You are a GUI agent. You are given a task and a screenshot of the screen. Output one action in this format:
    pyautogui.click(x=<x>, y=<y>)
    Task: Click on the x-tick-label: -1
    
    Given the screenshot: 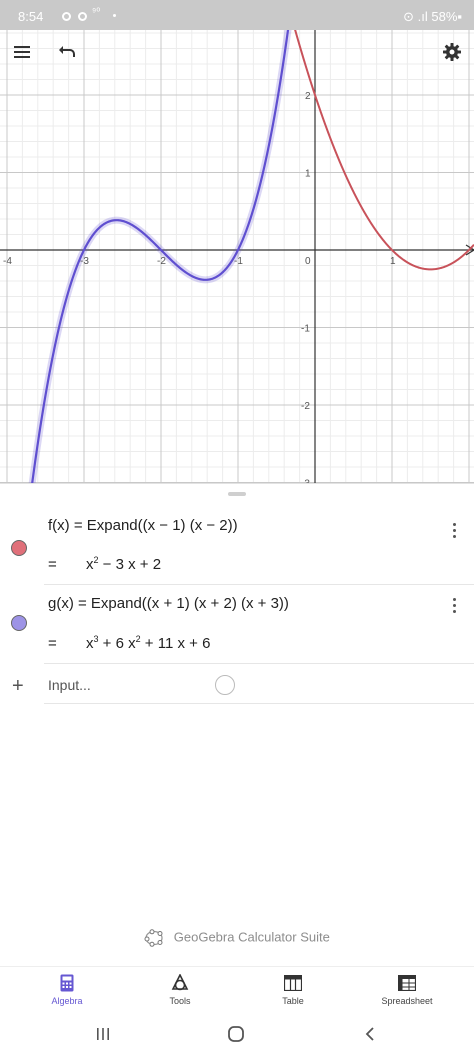 What is the action you would take?
    pyautogui.click(x=238, y=261)
    